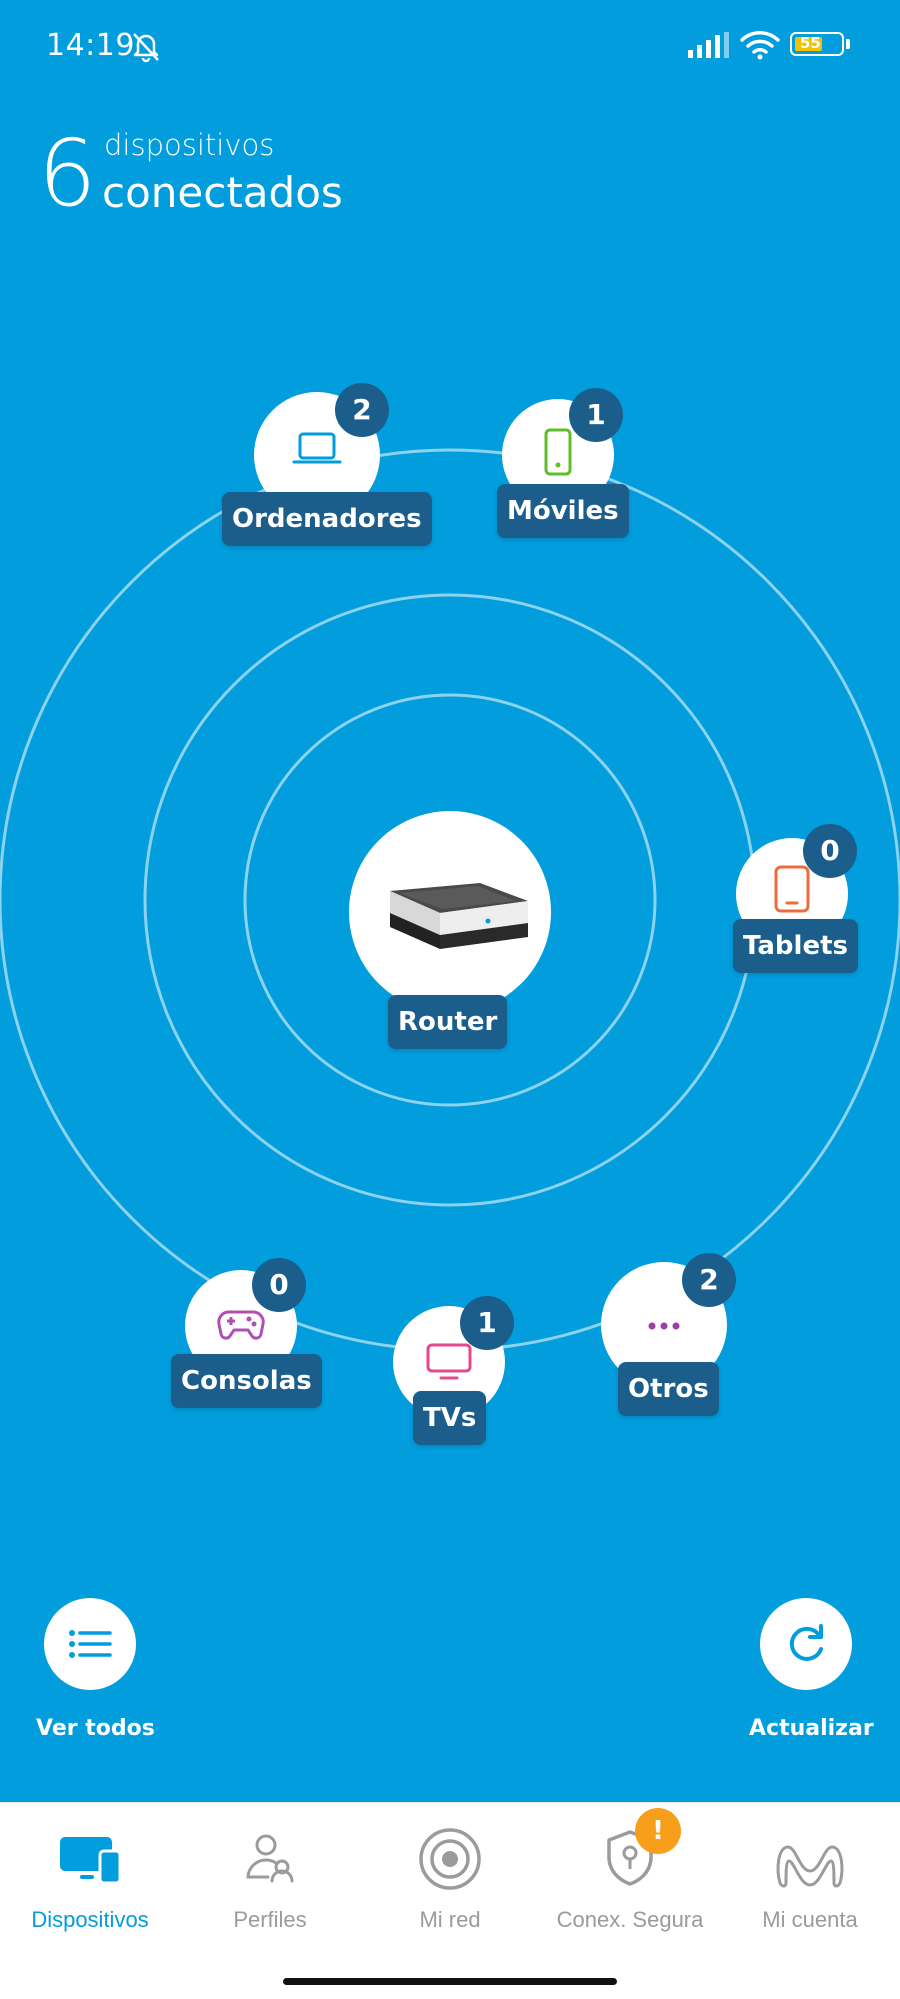 The image size is (900, 1999). What do you see at coordinates (630, 1878) in the screenshot?
I see `nav-conex-segura: ! Conex. Segura` at bounding box center [630, 1878].